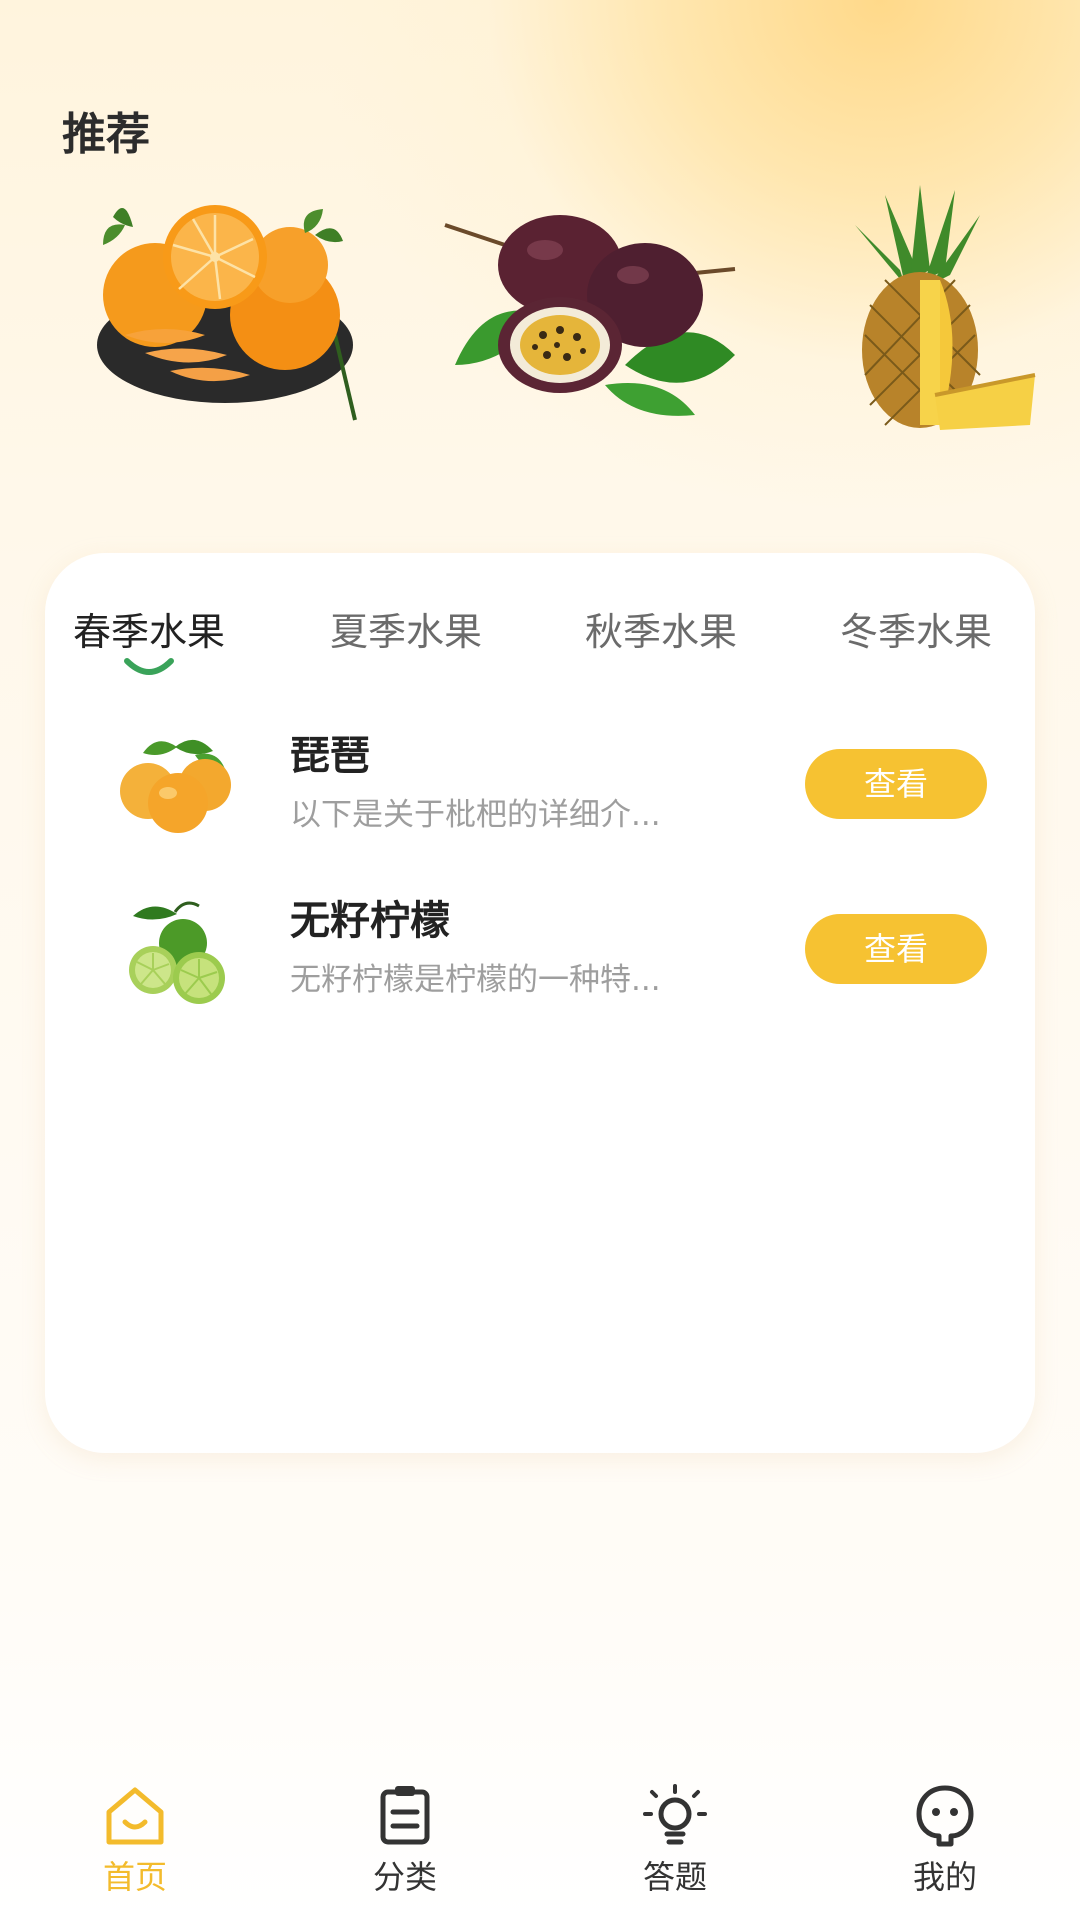 Image resolution: width=1080 pixels, height=1920 pixels. Describe the element at coordinates (134, 1877) in the screenshot. I see `nav-label: 首页` at that location.